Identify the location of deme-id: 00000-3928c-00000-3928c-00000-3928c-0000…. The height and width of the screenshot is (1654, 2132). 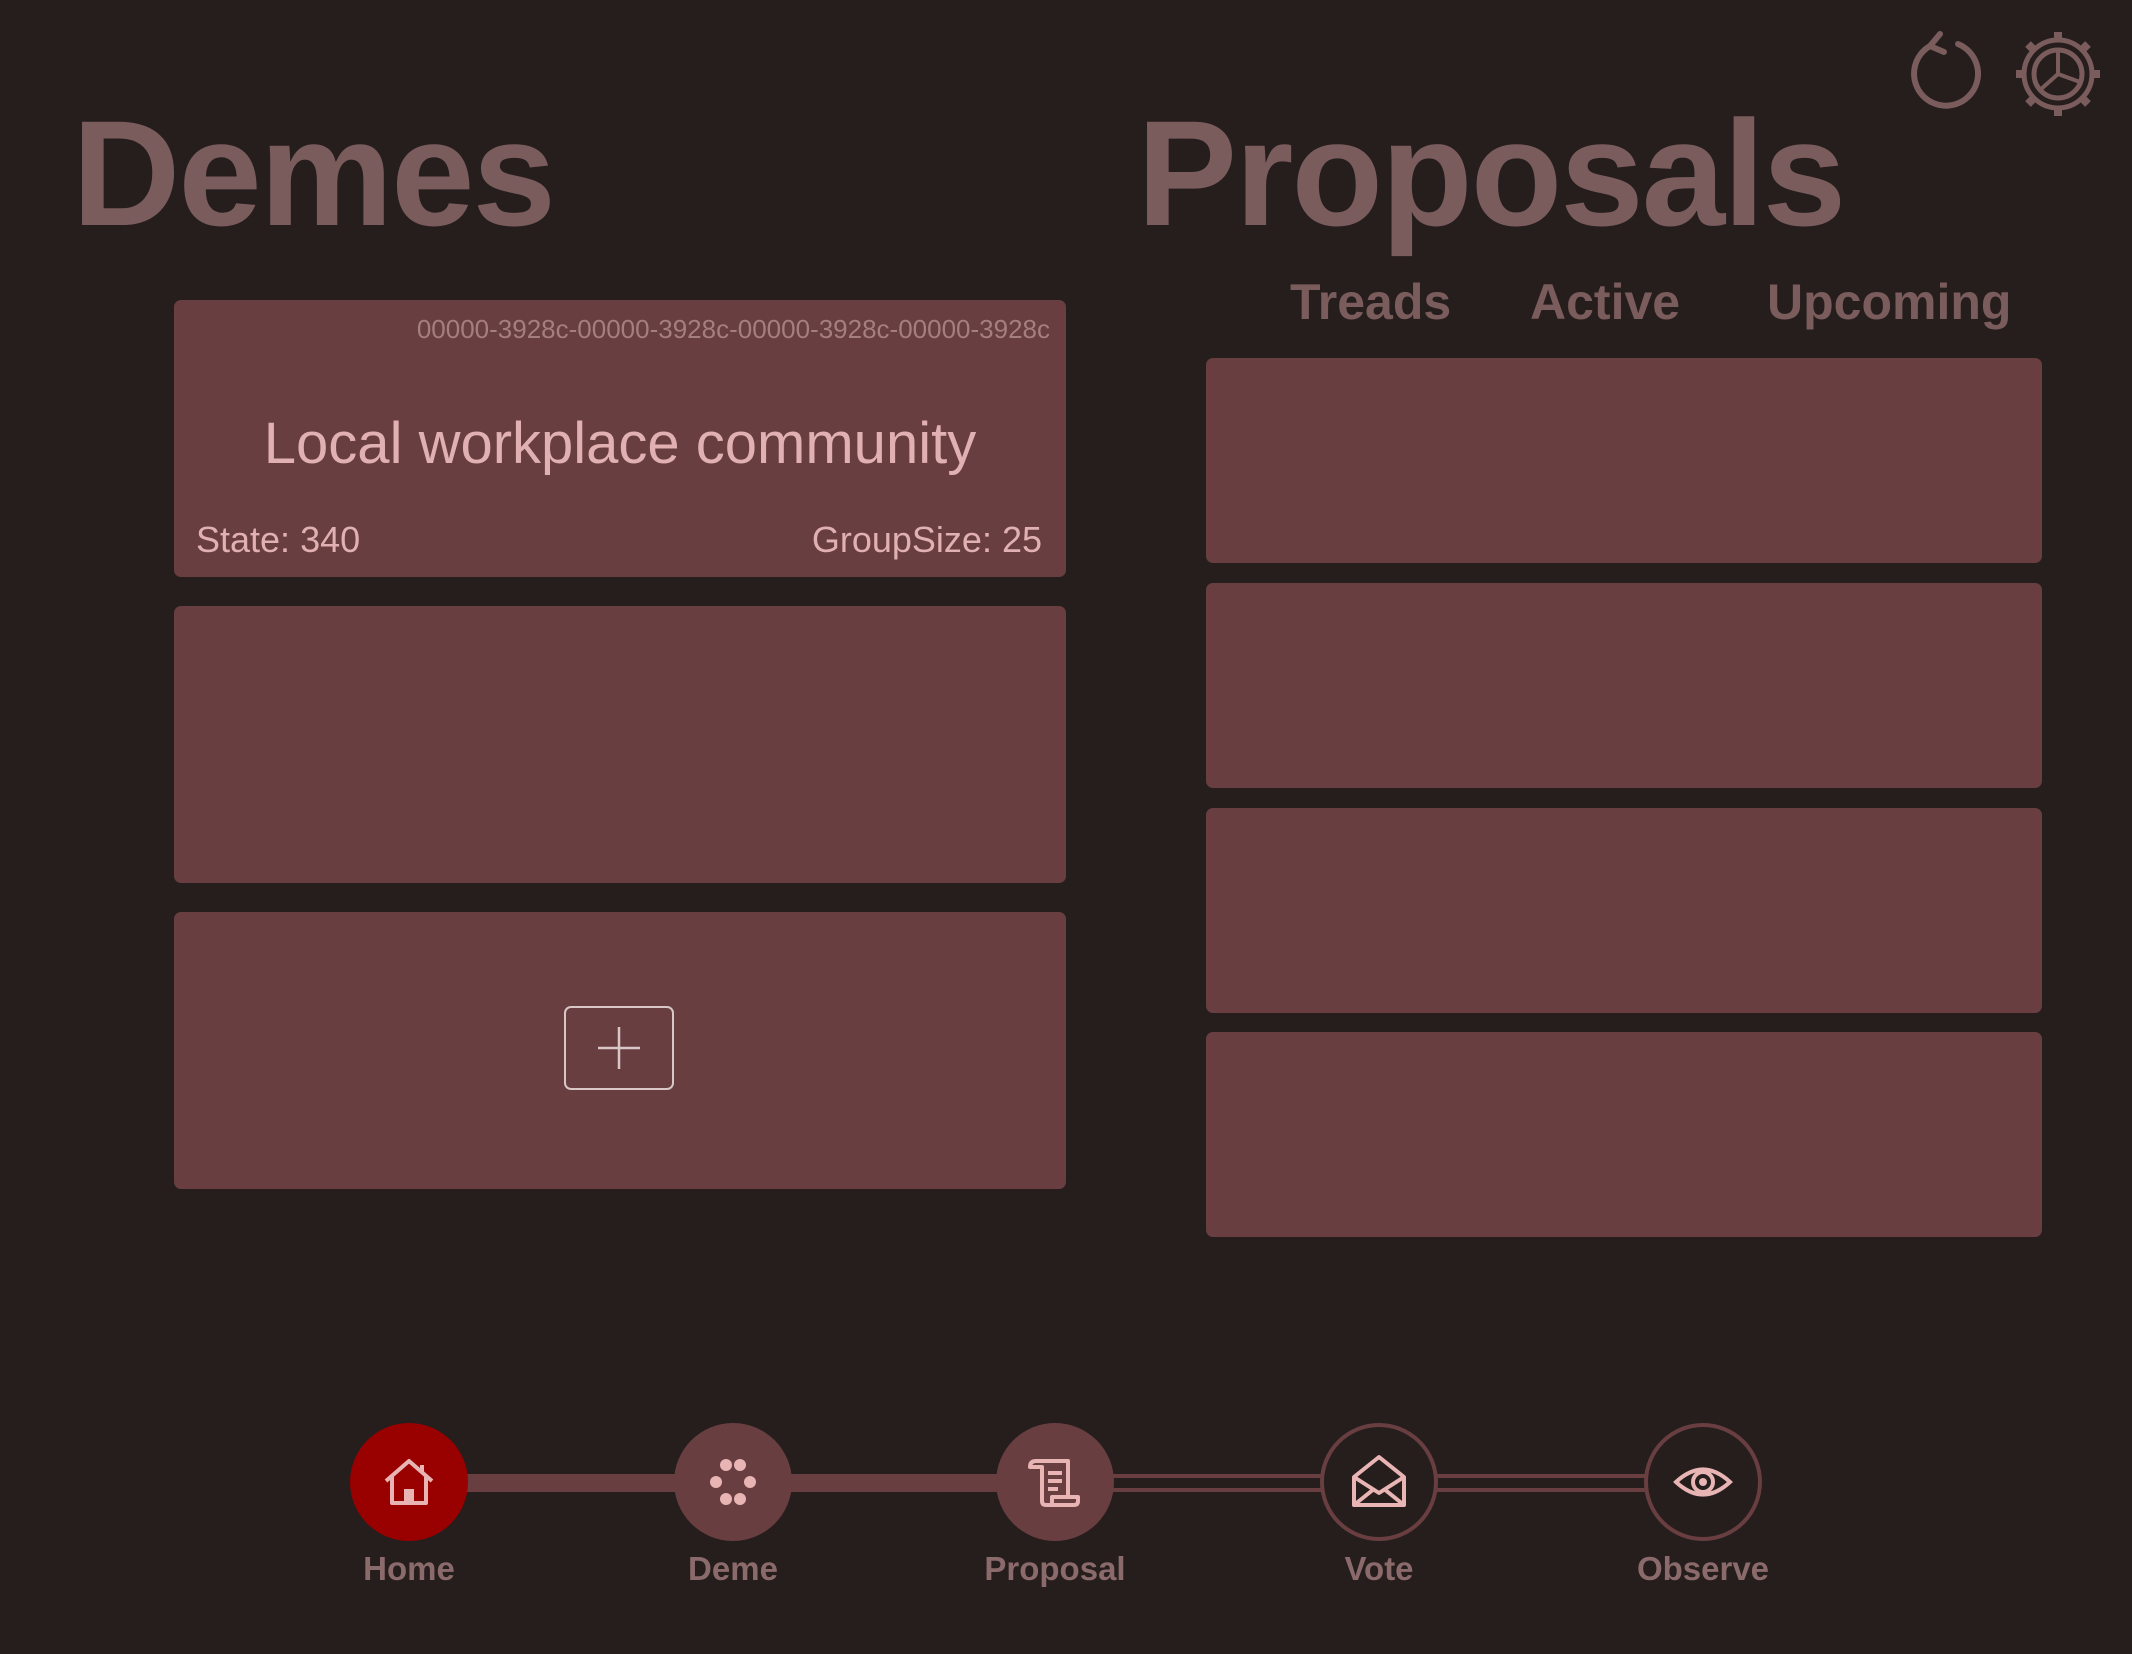
(733, 329).